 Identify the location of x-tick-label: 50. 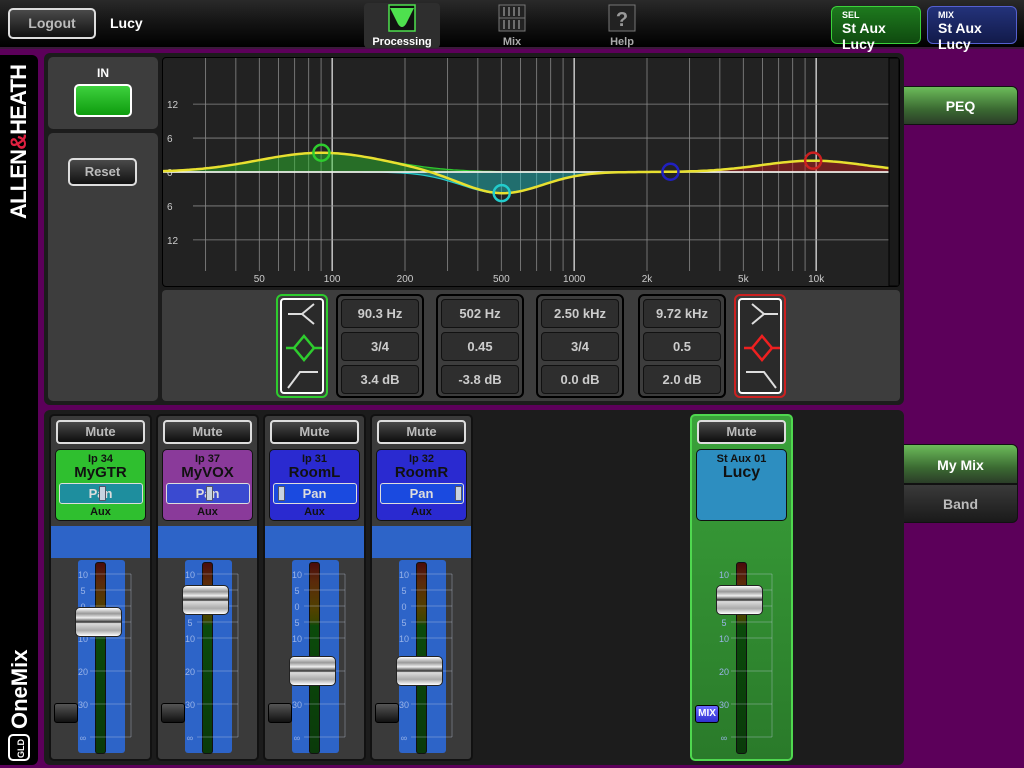
(260, 279).